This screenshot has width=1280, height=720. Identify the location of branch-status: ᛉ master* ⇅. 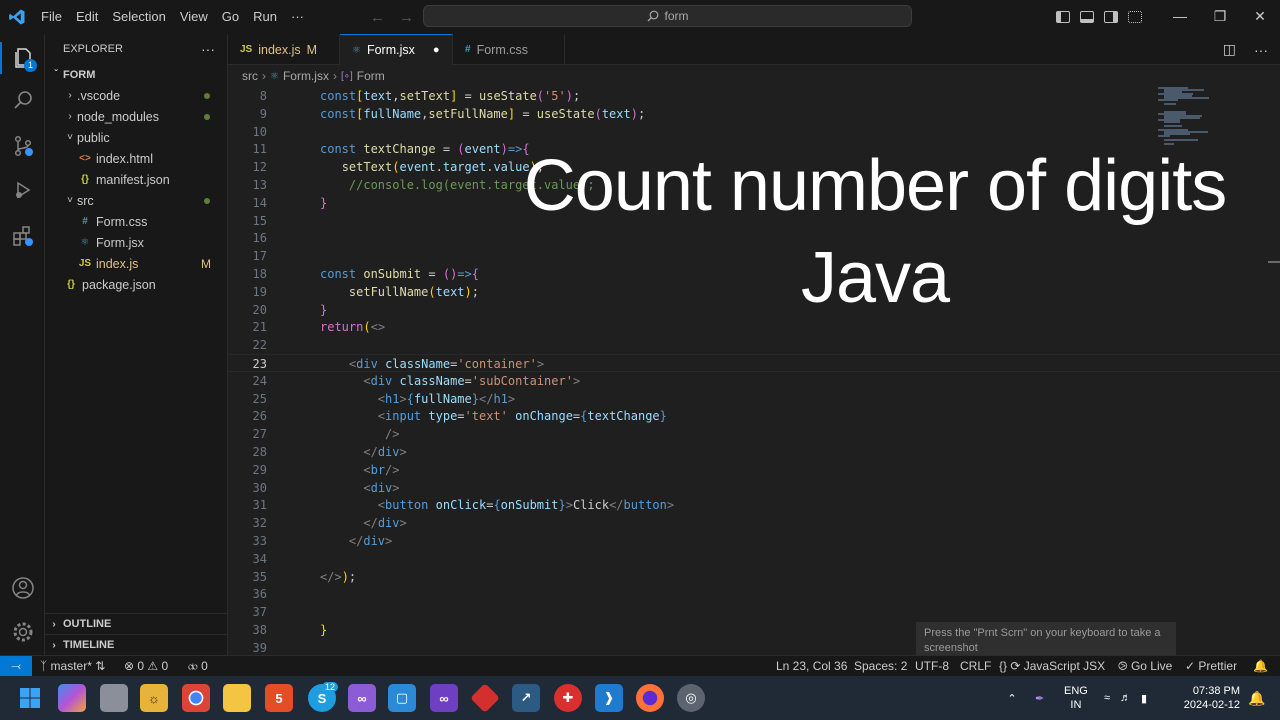
(72, 666).